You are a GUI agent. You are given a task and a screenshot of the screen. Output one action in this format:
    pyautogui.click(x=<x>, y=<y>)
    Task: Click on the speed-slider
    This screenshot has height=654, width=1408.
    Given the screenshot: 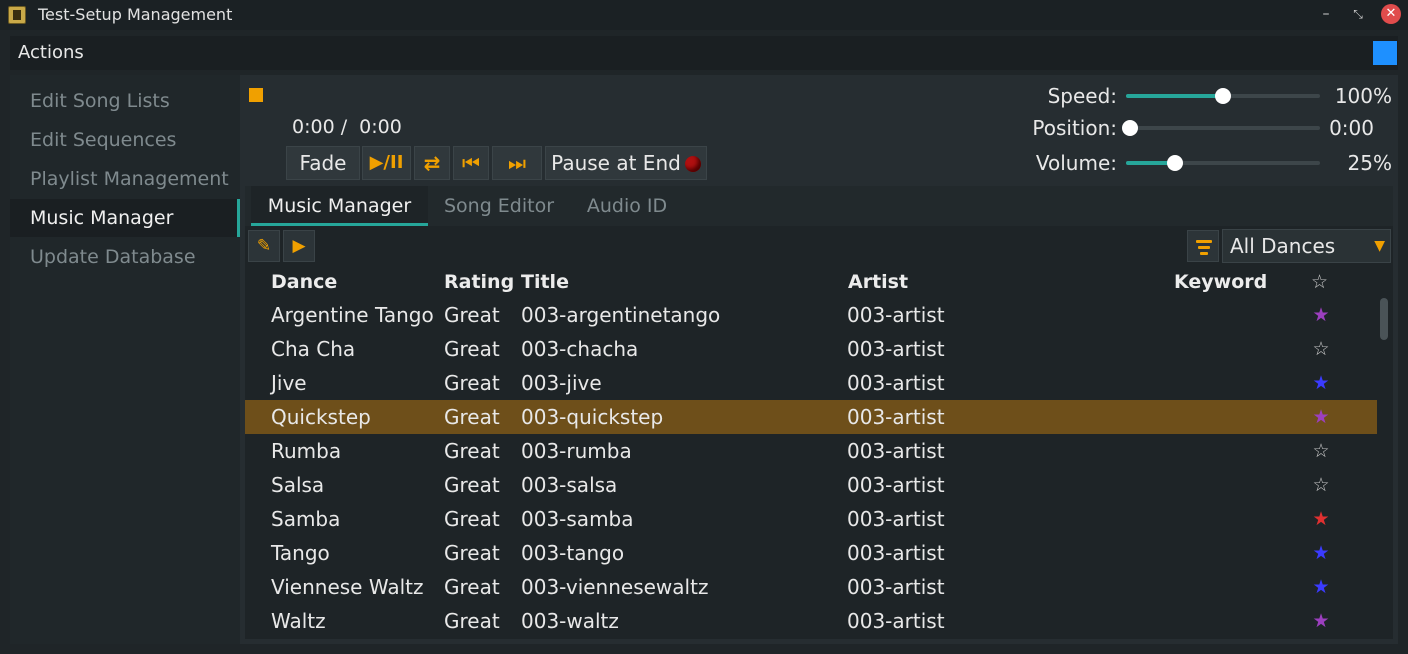 What is the action you would take?
    pyautogui.click(x=1223, y=96)
    